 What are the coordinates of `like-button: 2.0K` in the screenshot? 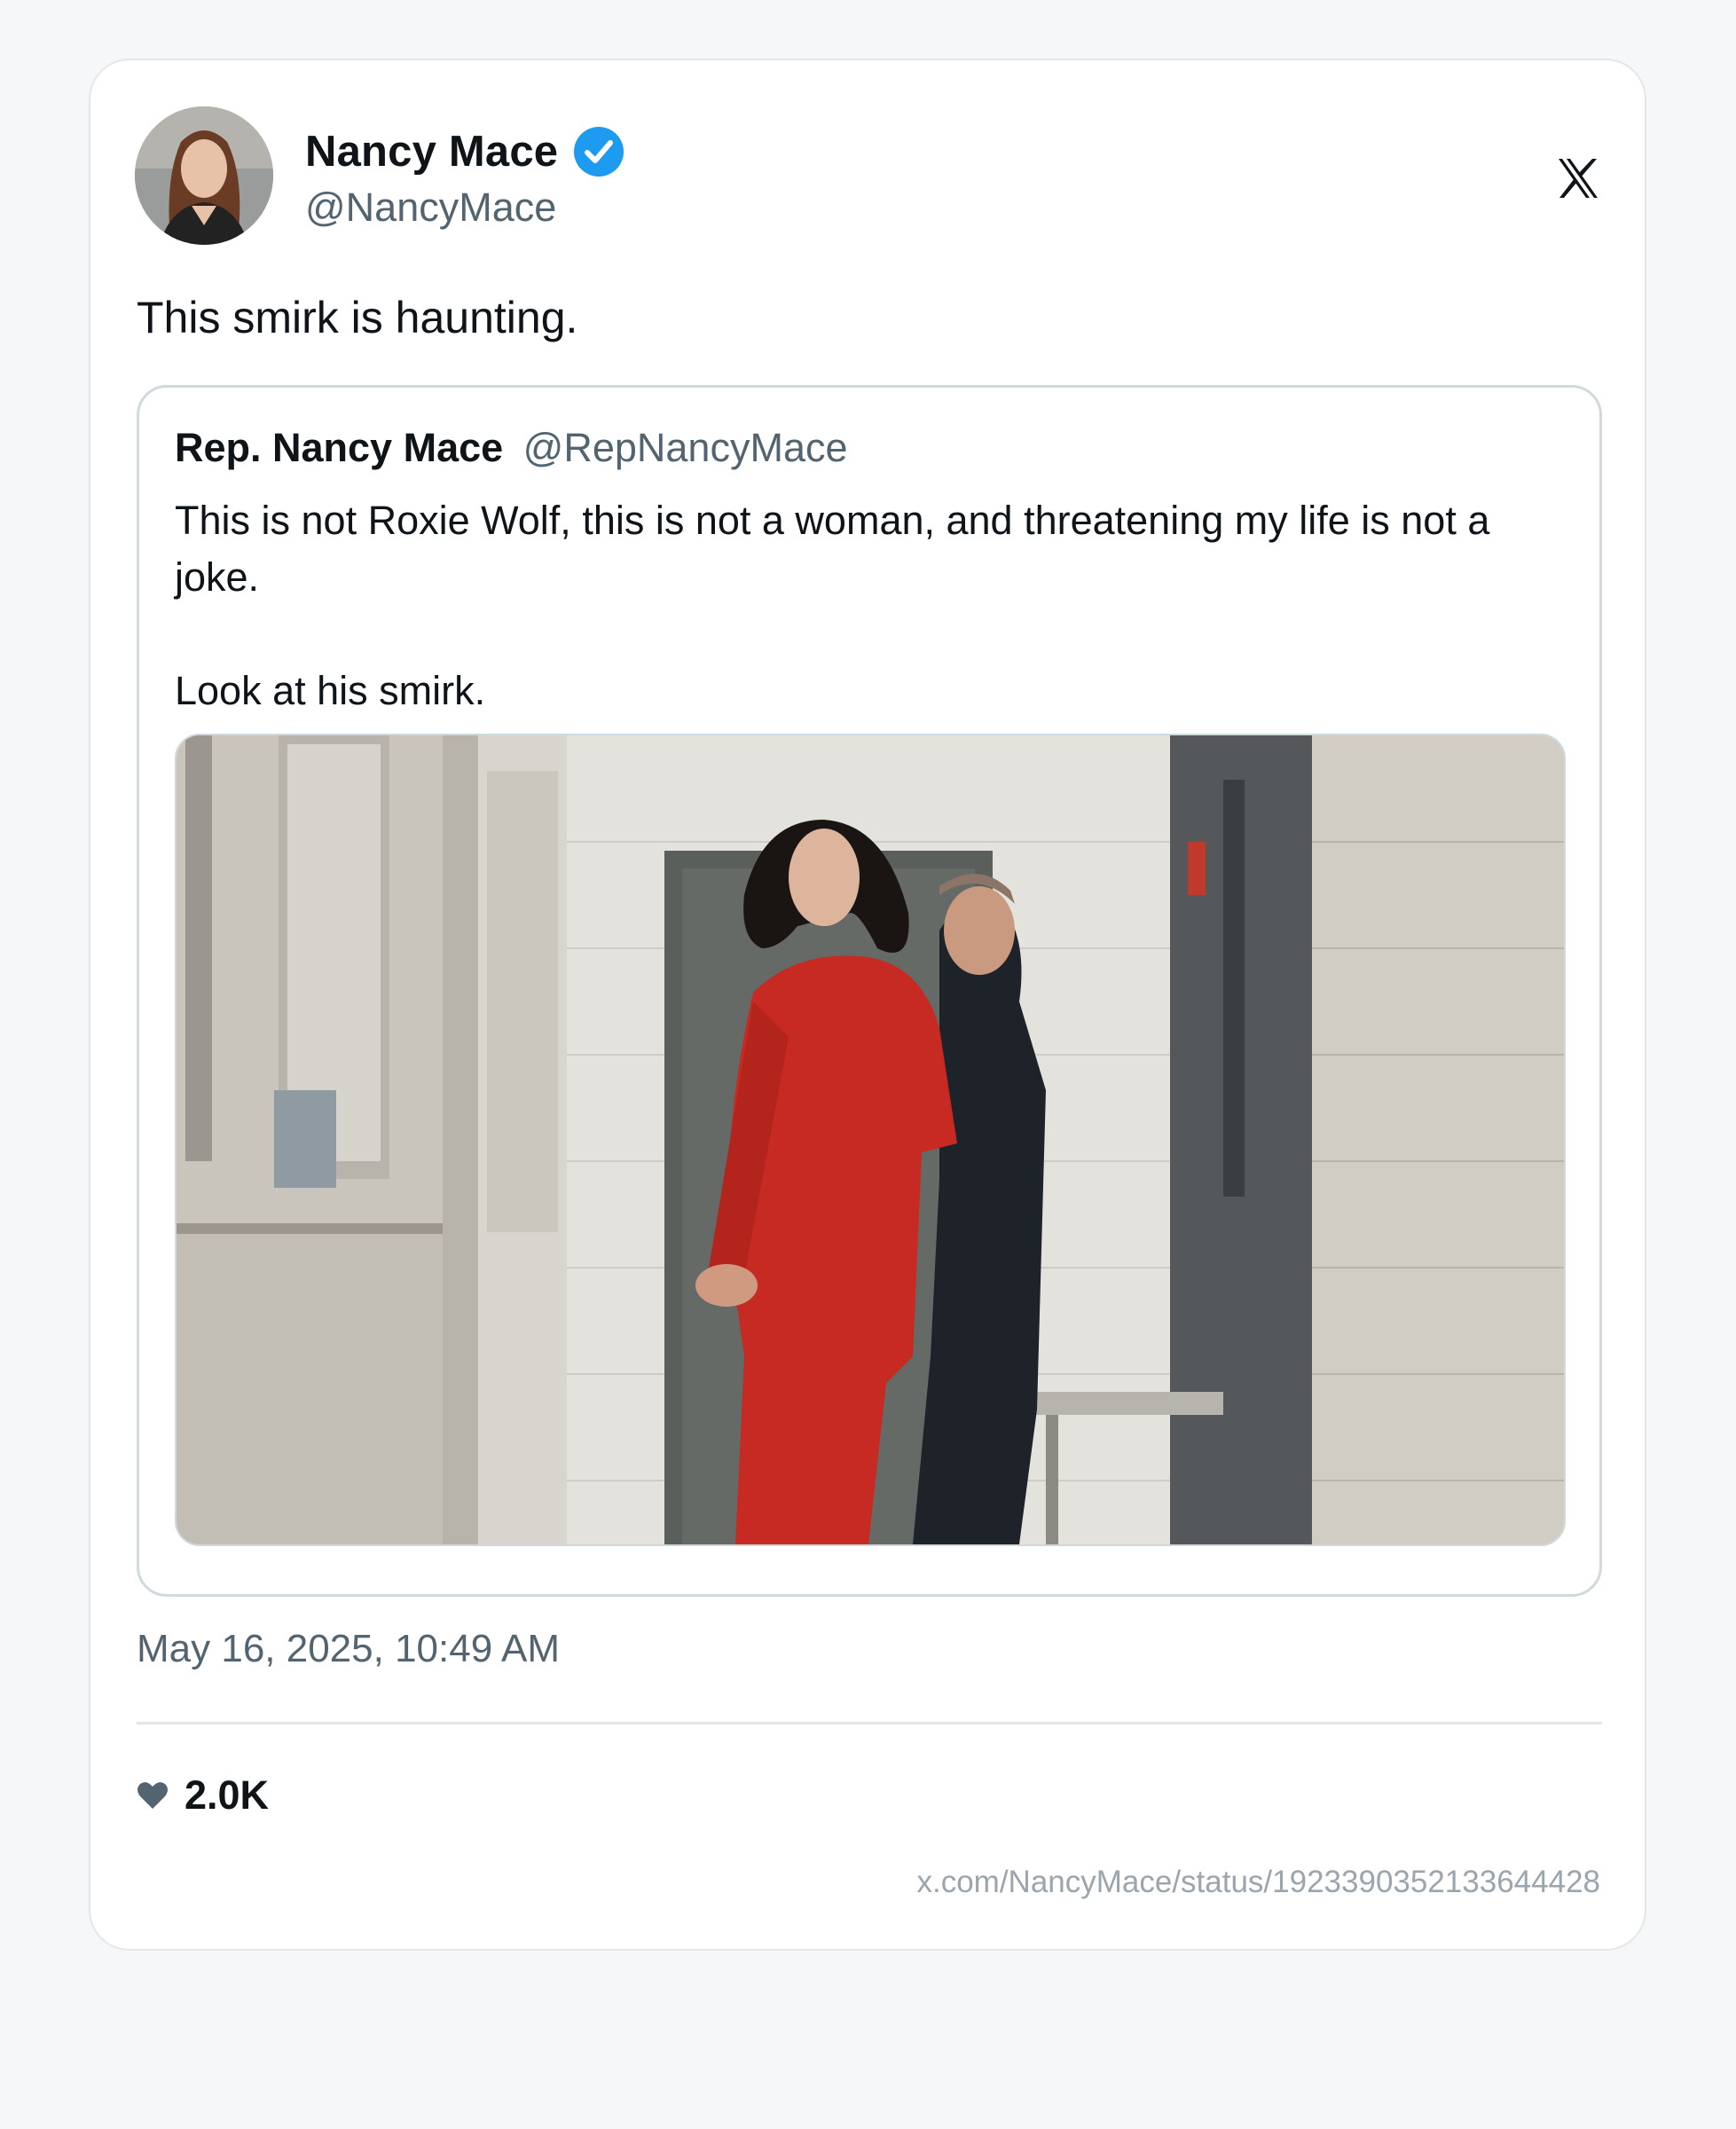 It's located at (203, 1796).